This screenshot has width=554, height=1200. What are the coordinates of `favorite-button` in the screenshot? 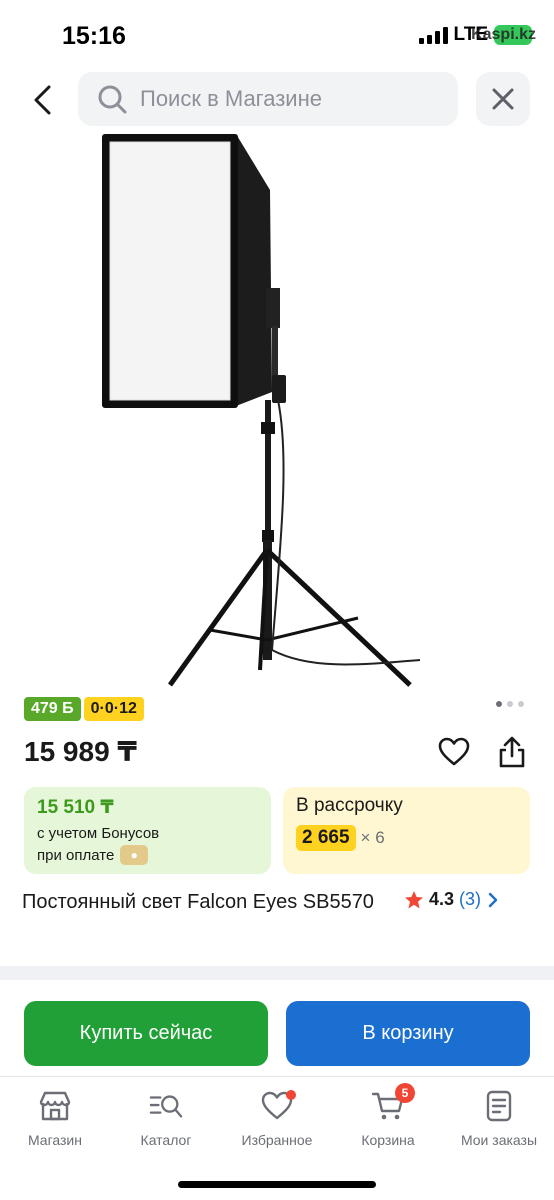 It's located at (454, 752).